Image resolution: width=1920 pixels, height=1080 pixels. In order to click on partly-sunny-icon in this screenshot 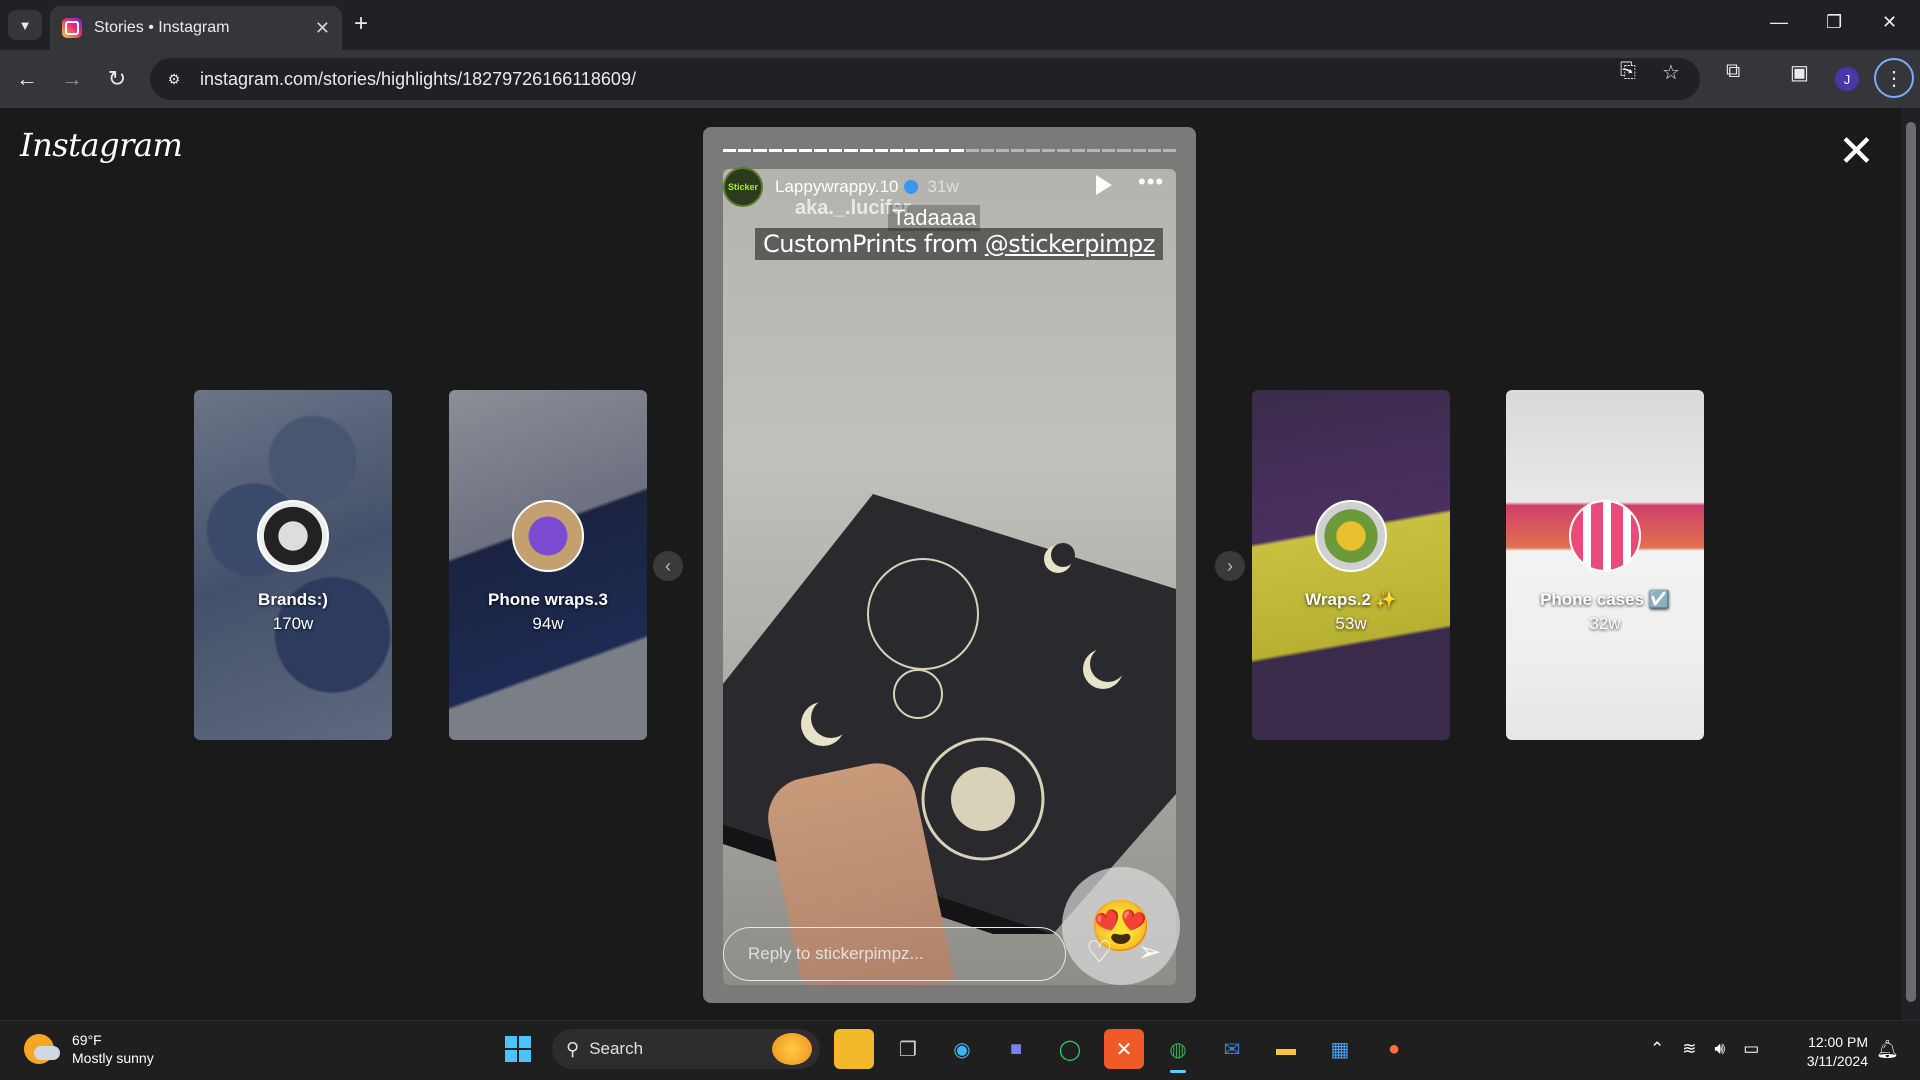, I will do `click(42, 1049)`.